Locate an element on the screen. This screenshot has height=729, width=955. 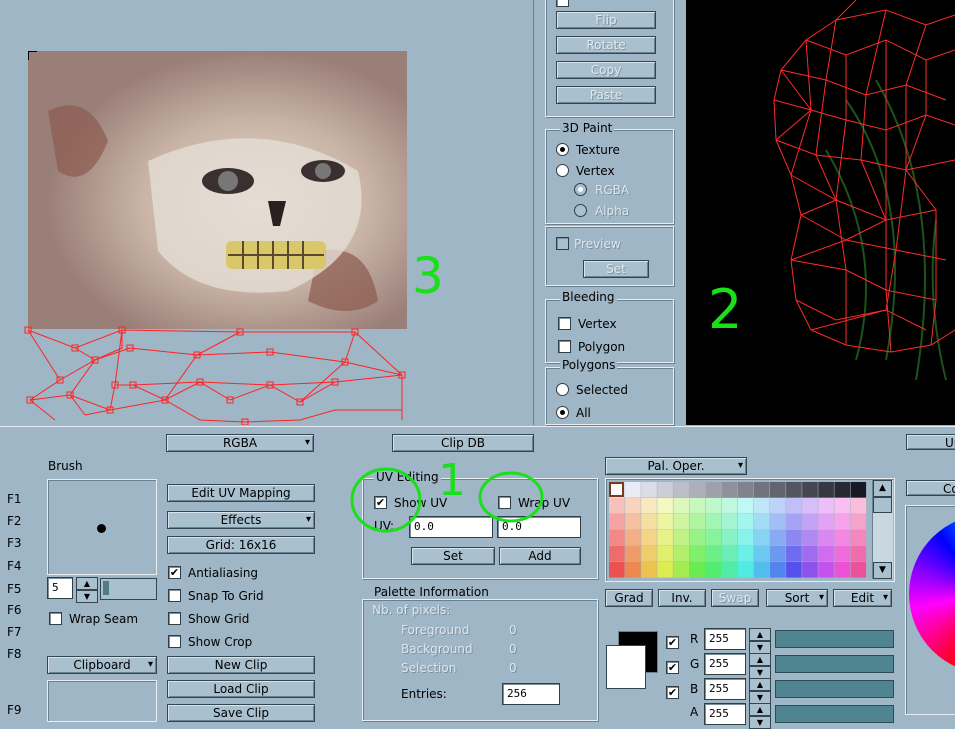
paste-button: Paste is located at coordinates (606, 95).